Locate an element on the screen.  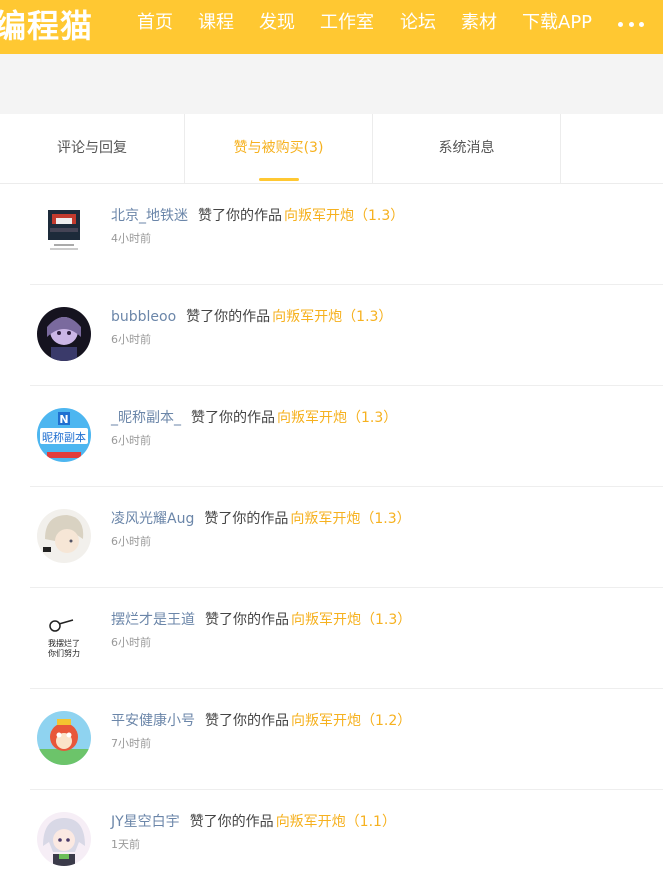
svg-text: 昵称副本 is located at coordinates (64, 437).